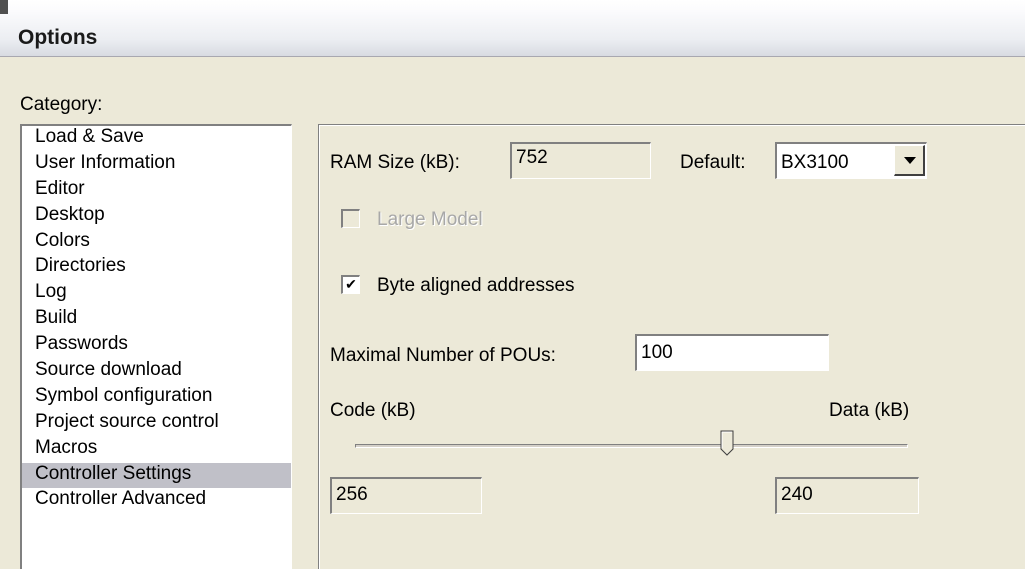  I want to click on ram-size-field: 752, so click(580, 160).